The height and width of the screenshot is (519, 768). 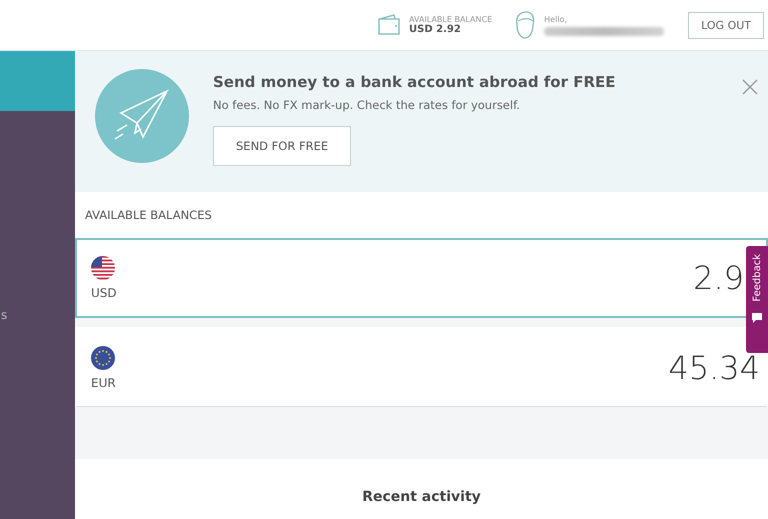 What do you see at coordinates (757, 299) in the screenshot?
I see `feedback-tab: Feedback` at bounding box center [757, 299].